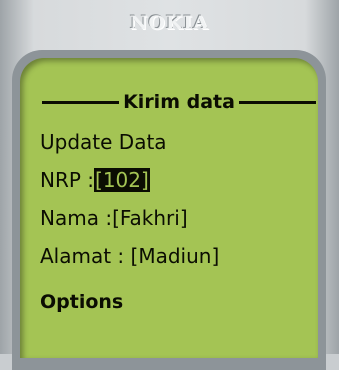 The image size is (339, 370). What do you see at coordinates (81, 302) in the screenshot?
I see `options-softkey: Options` at bounding box center [81, 302].